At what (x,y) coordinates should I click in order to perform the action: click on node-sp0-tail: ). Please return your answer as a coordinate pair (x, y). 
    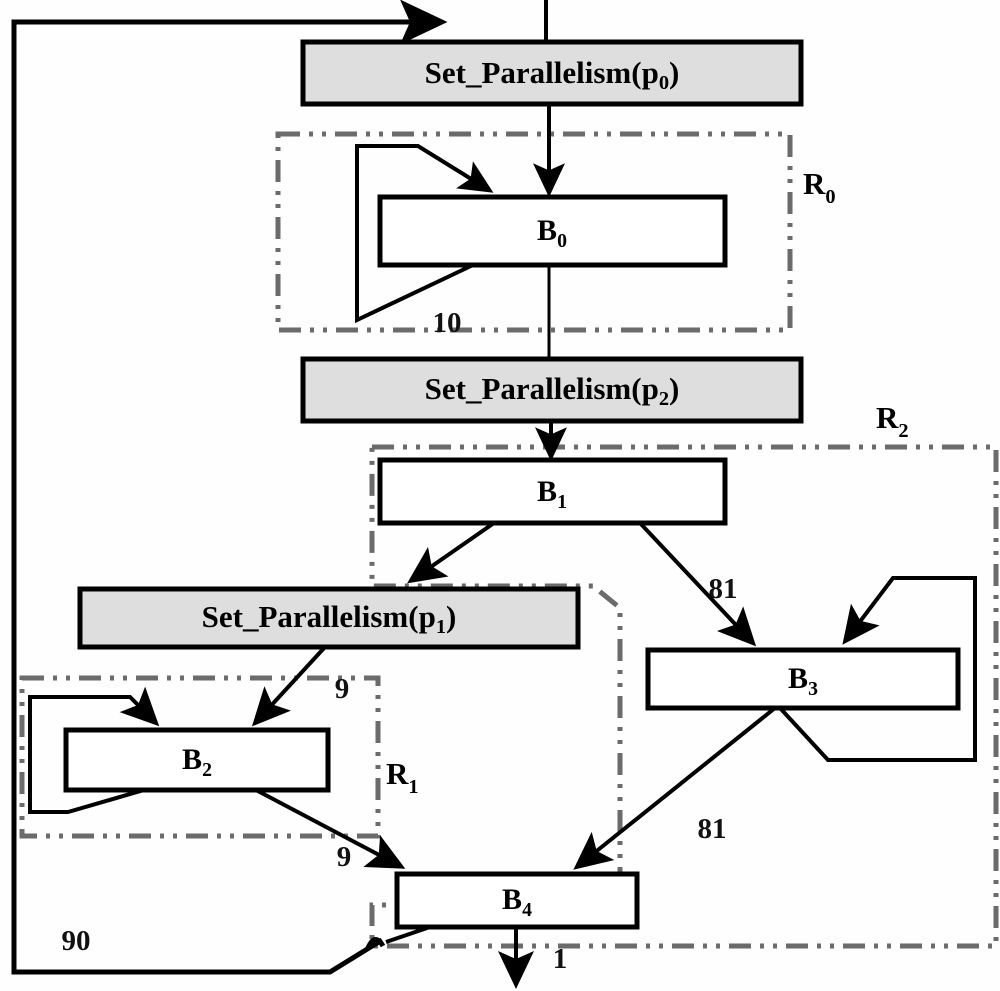
    Looking at the image, I should click on (674, 72).